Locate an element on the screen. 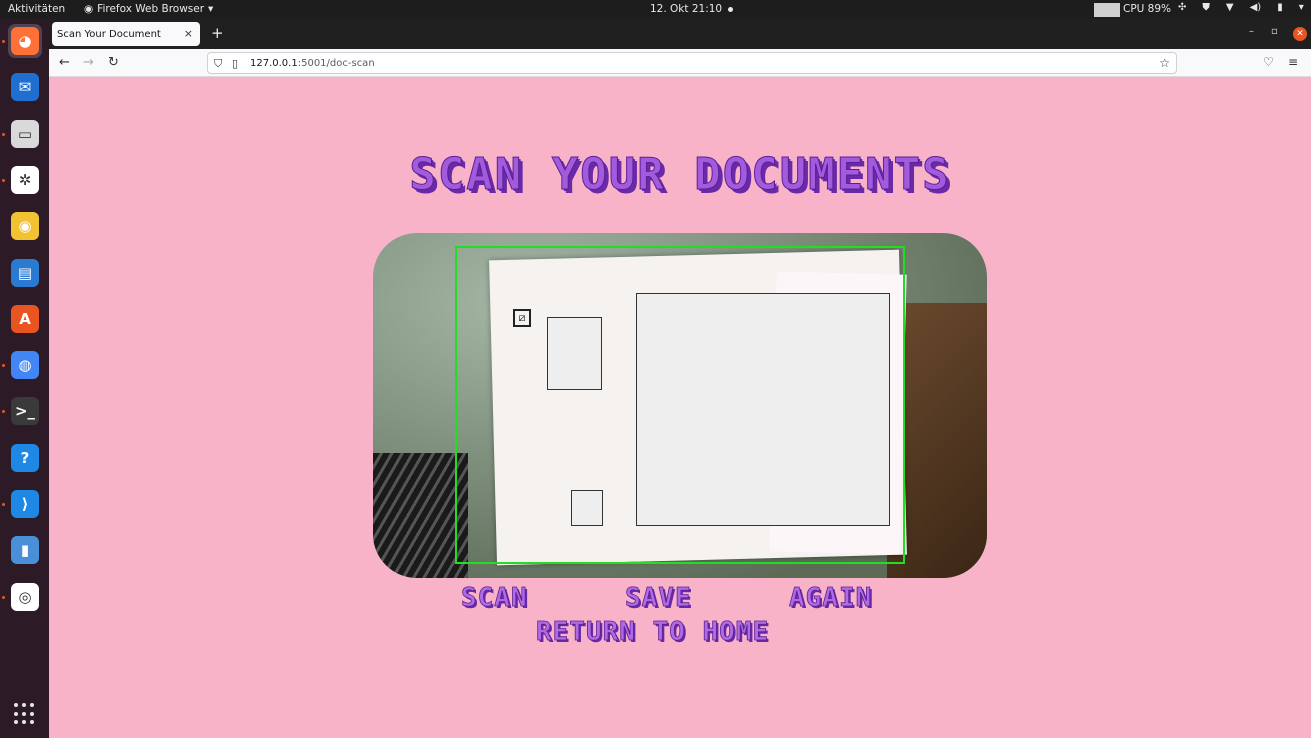 This screenshot has width=1311, height=738. cpu-indicator: CPU 89% is located at coordinates (1147, 9).